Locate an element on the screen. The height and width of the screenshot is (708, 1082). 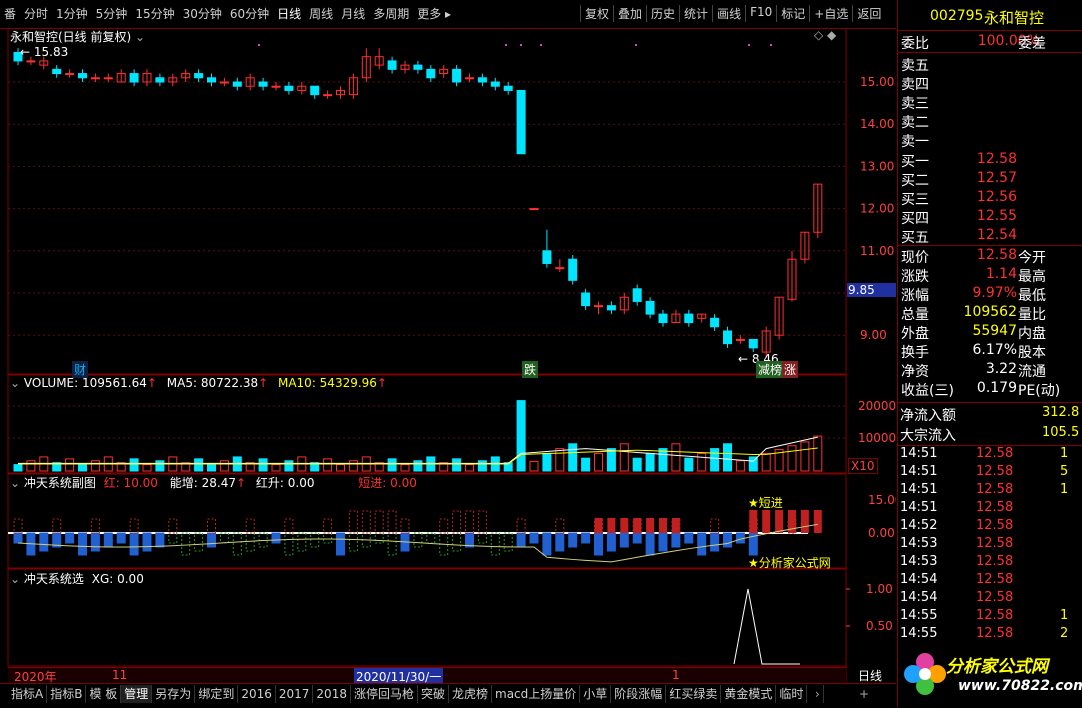
buy-row: 买一 12.58 is located at coordinates (990, 160).